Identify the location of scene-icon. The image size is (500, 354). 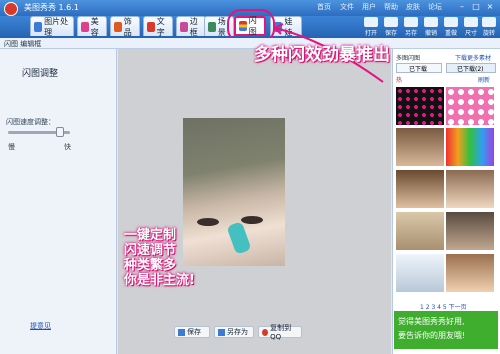
(212, 26).